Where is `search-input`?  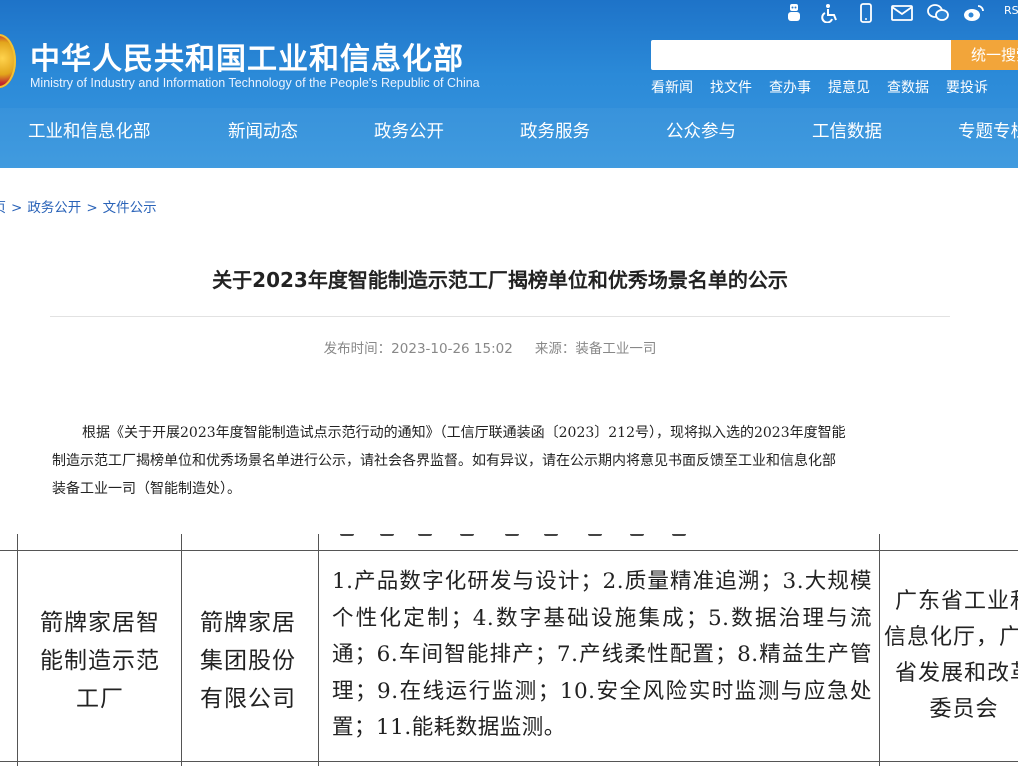
search-input is located at coordinates (801, 55).